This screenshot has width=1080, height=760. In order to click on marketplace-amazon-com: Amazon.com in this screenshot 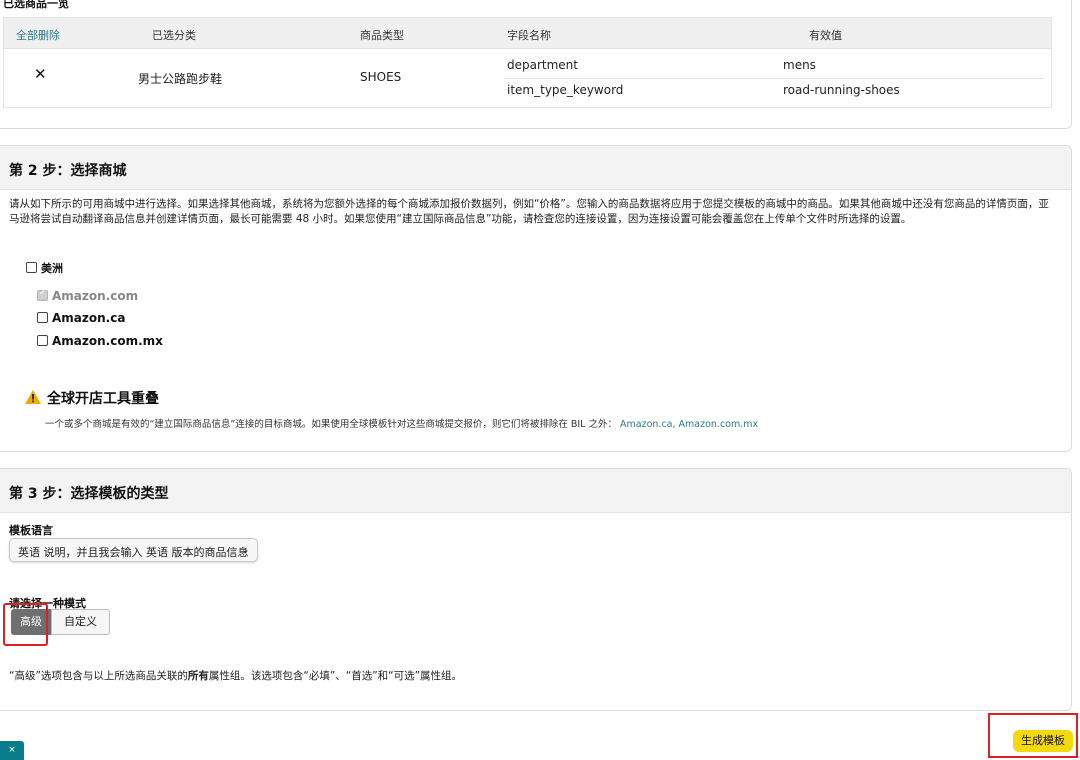, I will do `click(88, 295)`.